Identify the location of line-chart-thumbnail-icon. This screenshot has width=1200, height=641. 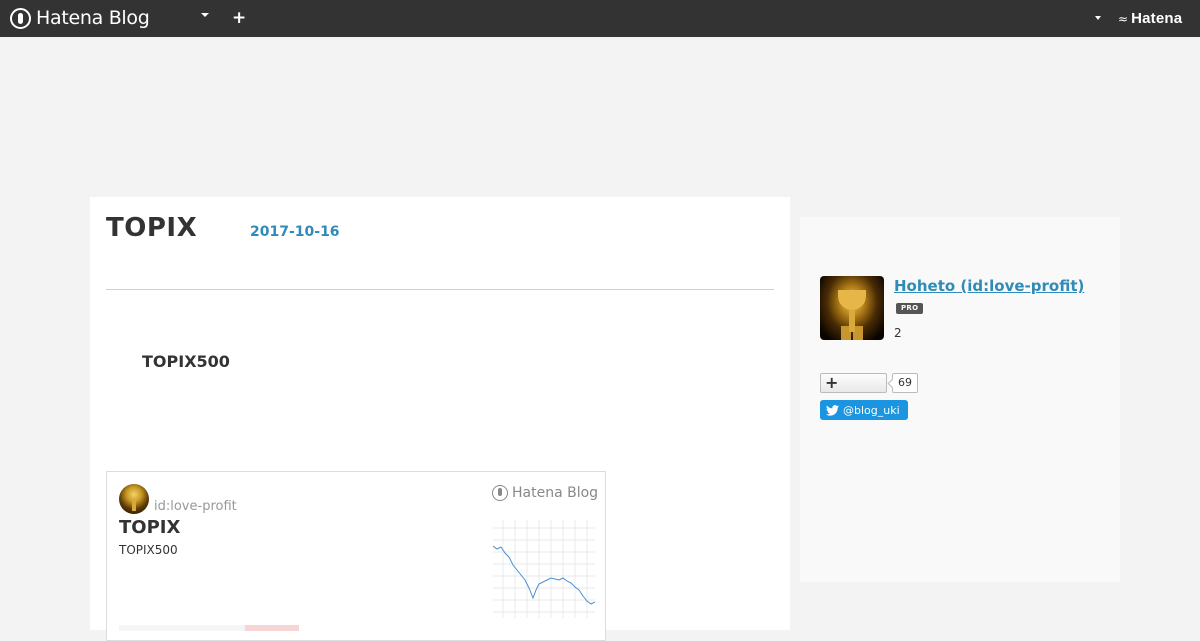
(544, 569).